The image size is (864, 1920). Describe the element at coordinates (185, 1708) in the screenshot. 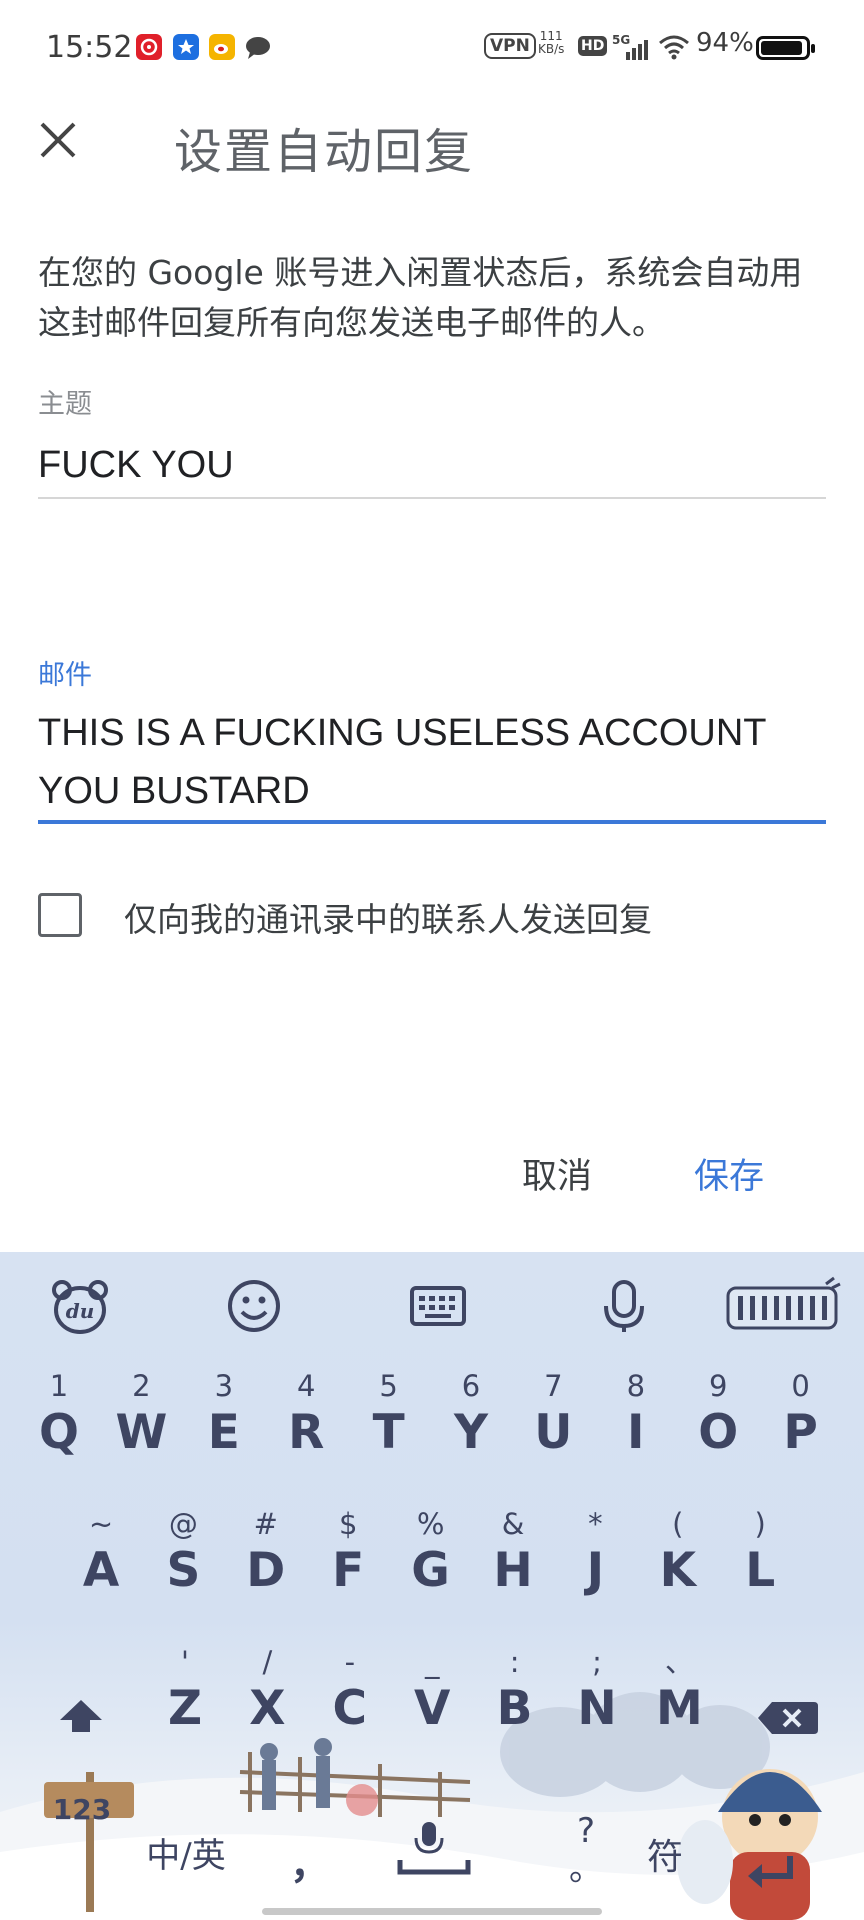

I see `key-primary-label: Z` at that location.